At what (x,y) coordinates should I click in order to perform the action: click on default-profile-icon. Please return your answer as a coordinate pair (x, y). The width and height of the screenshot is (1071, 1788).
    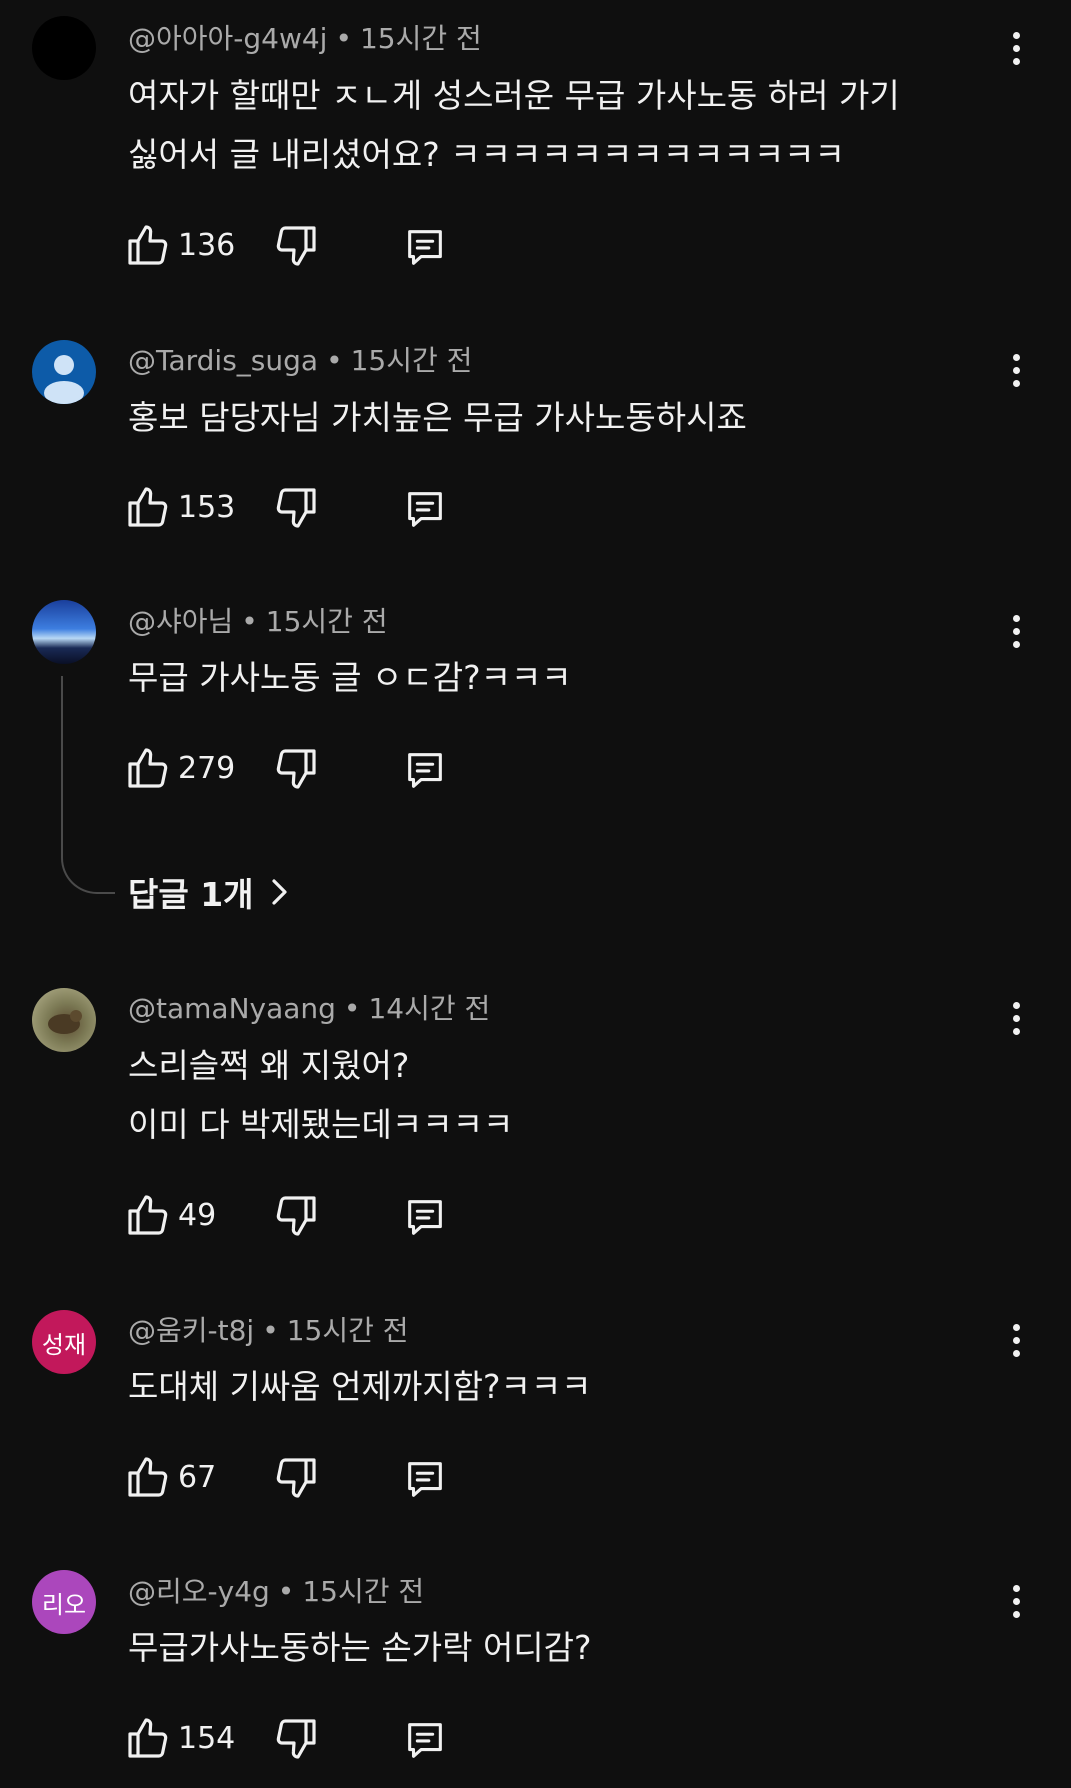
    Looking at the image, I should click on (64, 379).